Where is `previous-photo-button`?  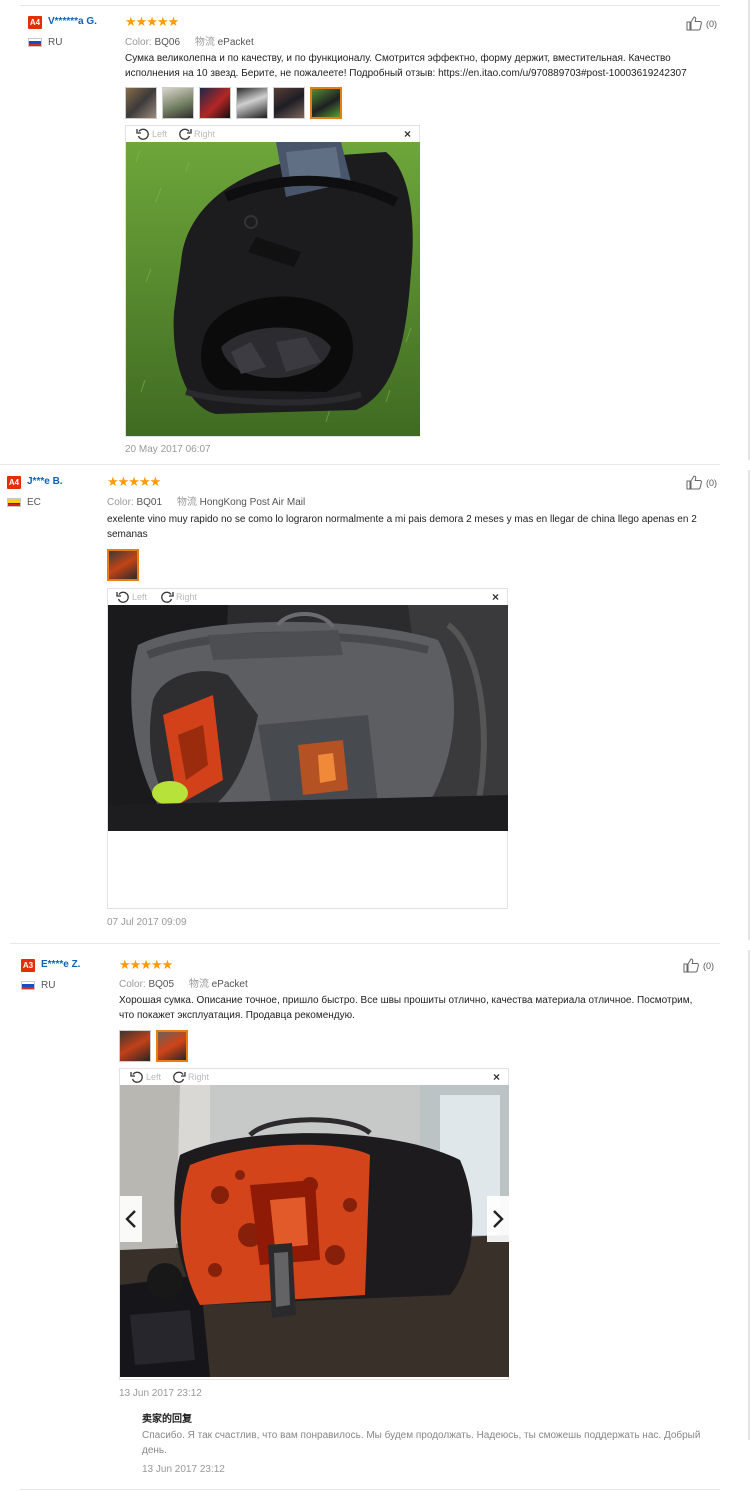 previous-photo-button is located at coordinates (131, 1219).